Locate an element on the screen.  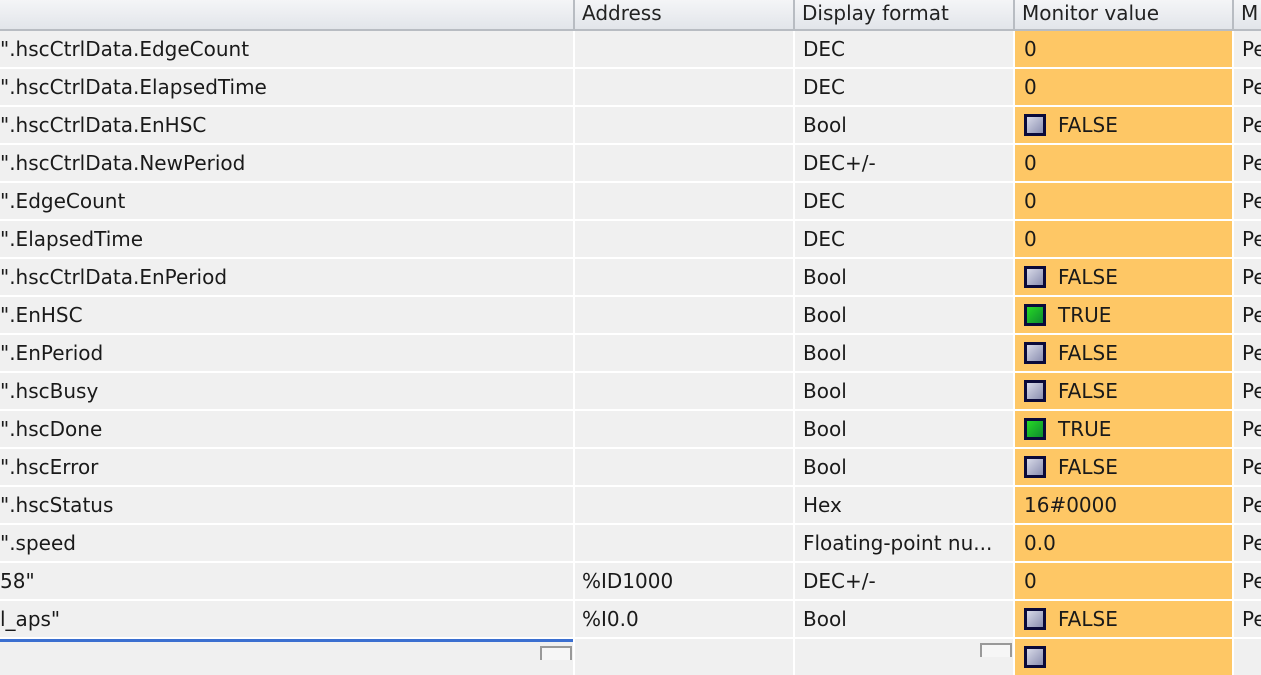
modify-value-cell is located at coordinates (1247, 657).